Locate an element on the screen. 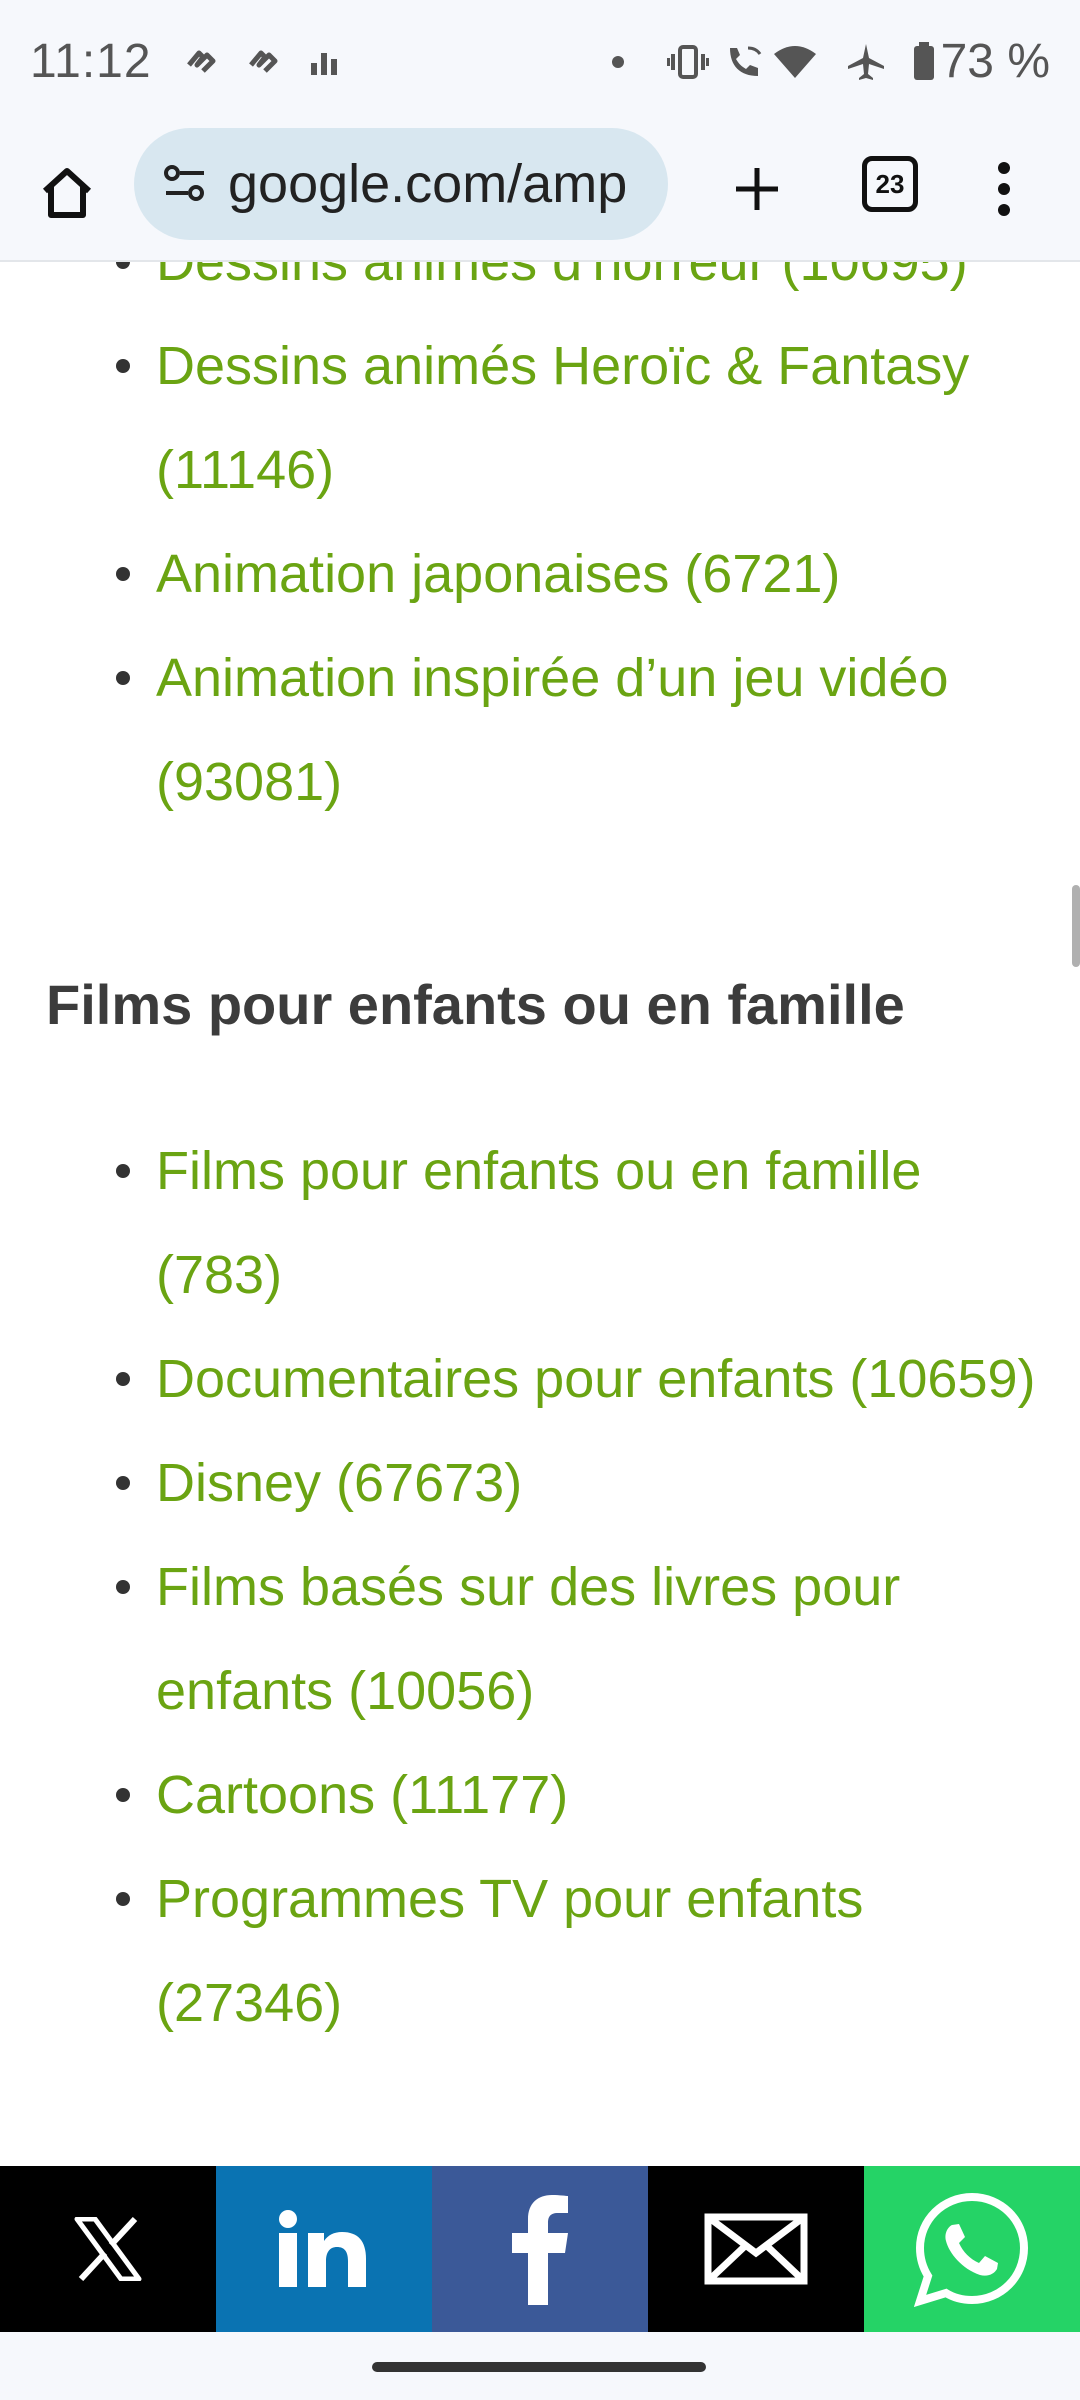 The height and width of the screenshot is (2400, 1080). gesture-handle is located at coordinates (539, 2367).